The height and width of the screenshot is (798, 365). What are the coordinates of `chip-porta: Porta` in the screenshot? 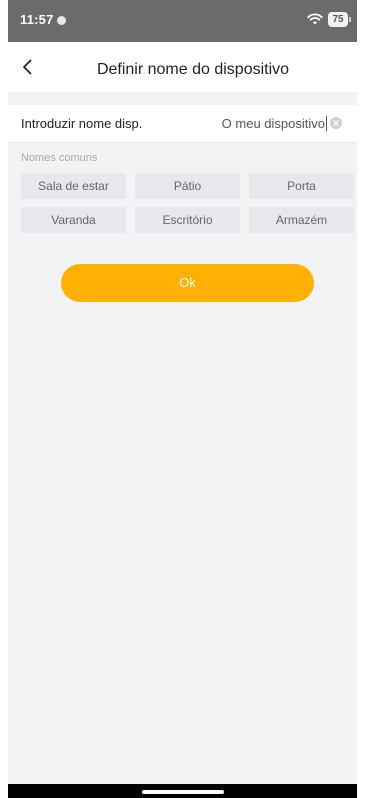 It's located at (301, 186).